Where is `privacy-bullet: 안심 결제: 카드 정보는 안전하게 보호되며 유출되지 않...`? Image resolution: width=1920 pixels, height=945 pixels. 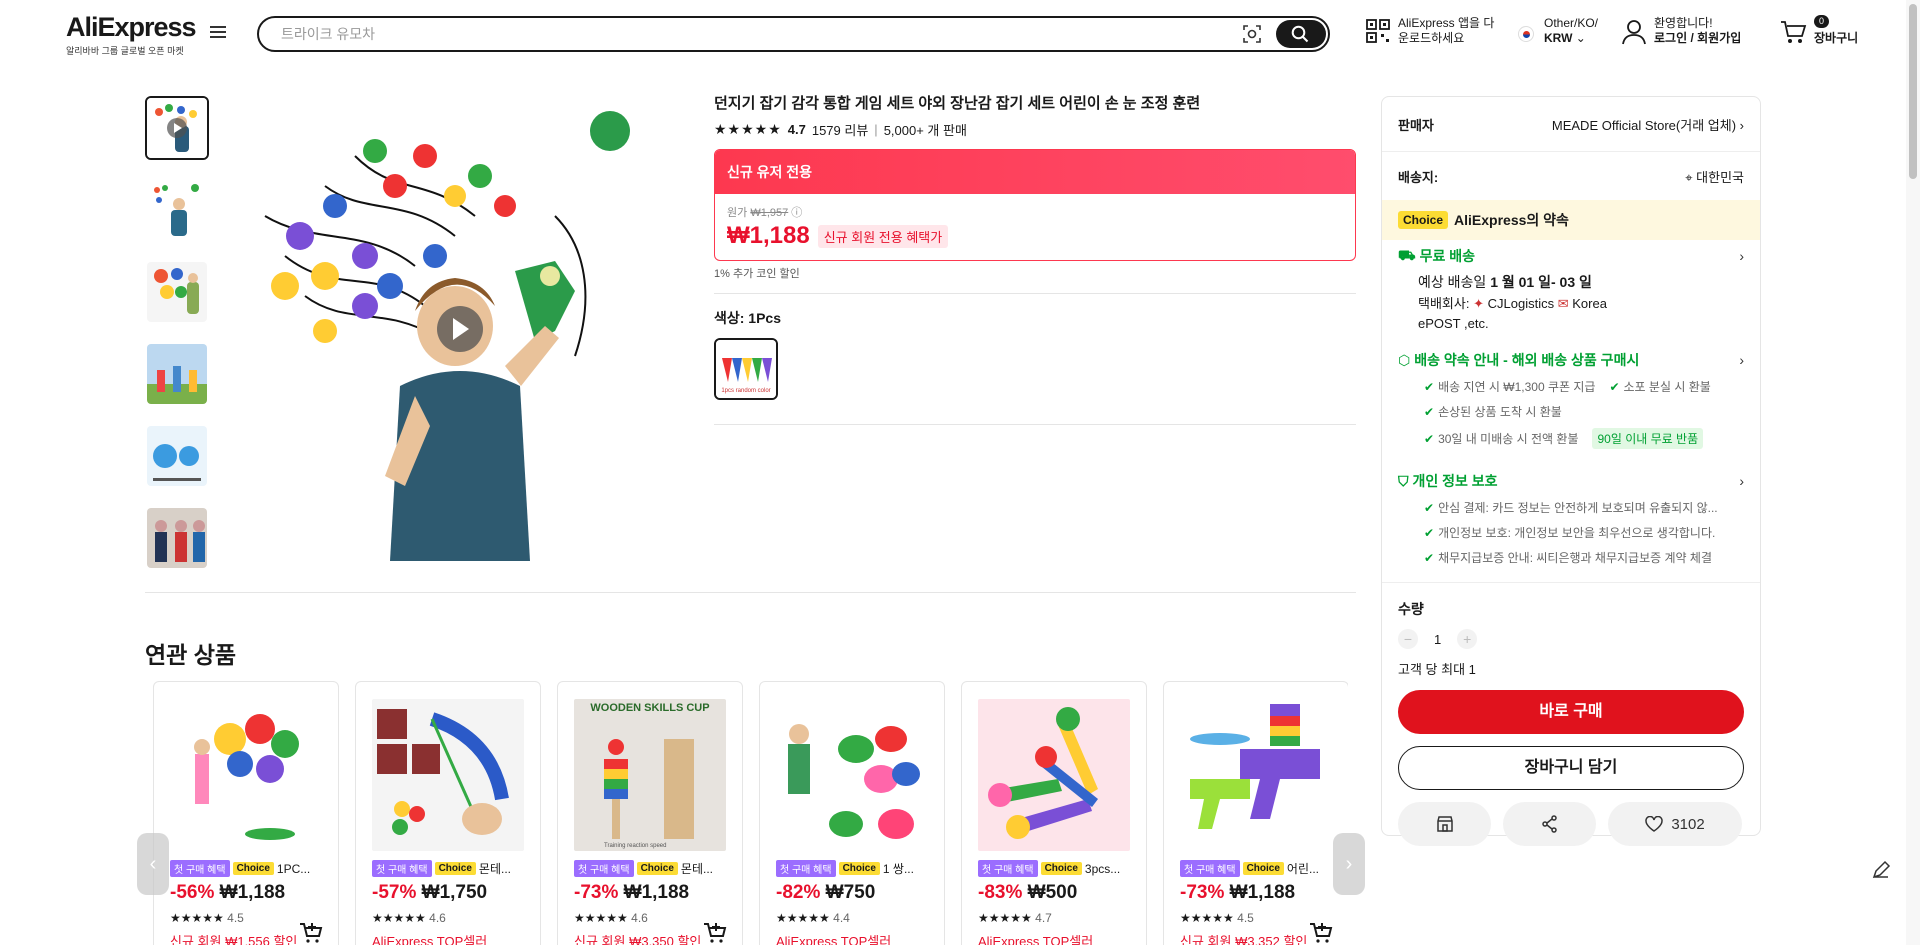
privacy-bullet: 안심 결제: 카드 정보는 안전하게 보호되며 유출되지 않... is located at coordinates (1578, 508).